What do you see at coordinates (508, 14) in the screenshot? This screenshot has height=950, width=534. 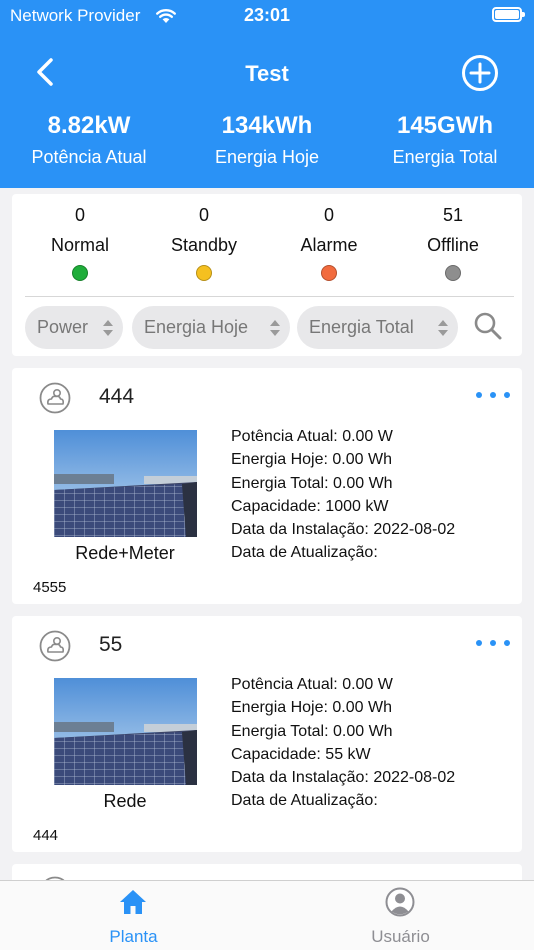 I see `battery-icon` at bounding box center [508, 14].